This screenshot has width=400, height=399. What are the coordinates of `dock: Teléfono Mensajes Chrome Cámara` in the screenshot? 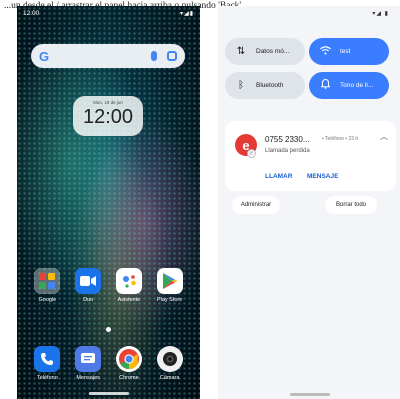 It's located at (108, 363).